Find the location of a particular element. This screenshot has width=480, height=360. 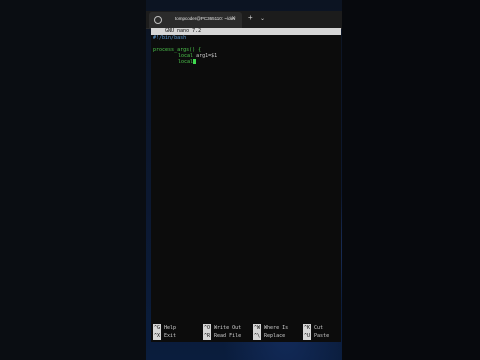

shortcut-key: ^K is located at coordinates (307, 328).